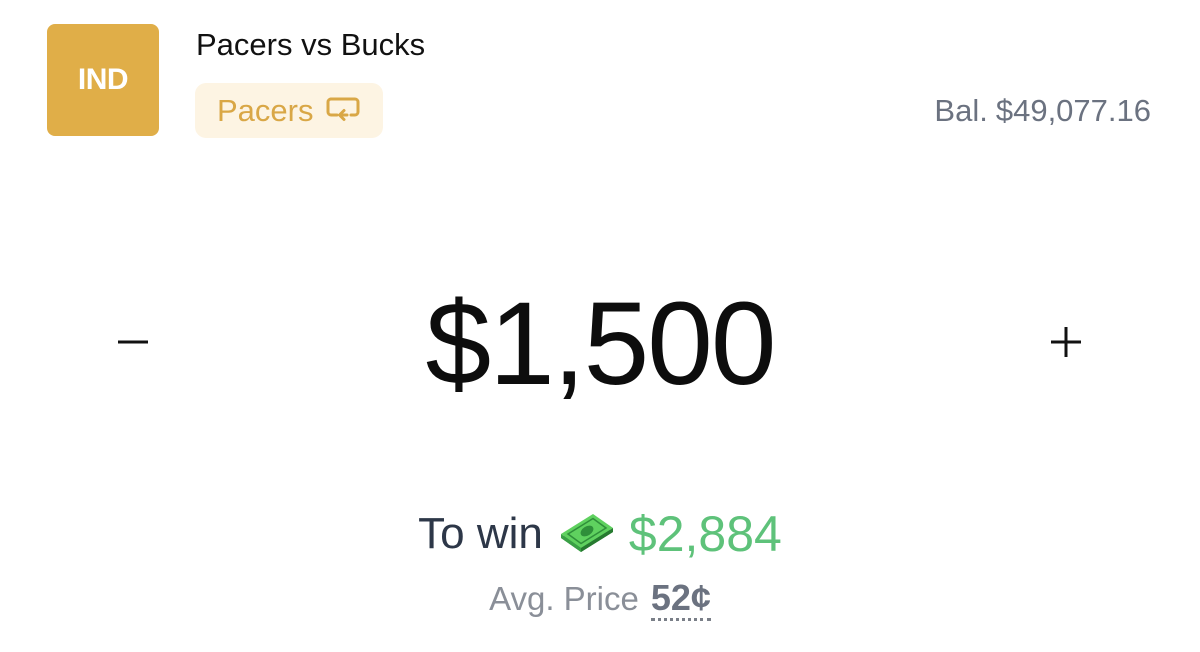 The image size is (1200, 652). I want to click on balance-value: $49,077.16, so click(1073, 110).